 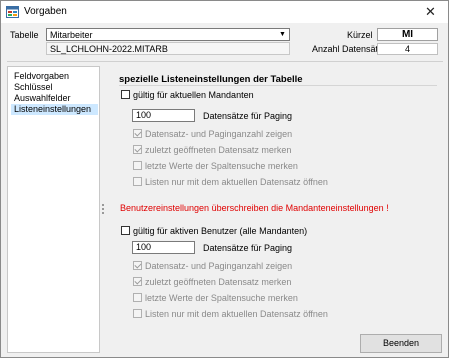 What do you see at coordinates (360, 35) in the screenshot?
I see `kuerzel-label: Kürzel` at bounding box center [360, 35].